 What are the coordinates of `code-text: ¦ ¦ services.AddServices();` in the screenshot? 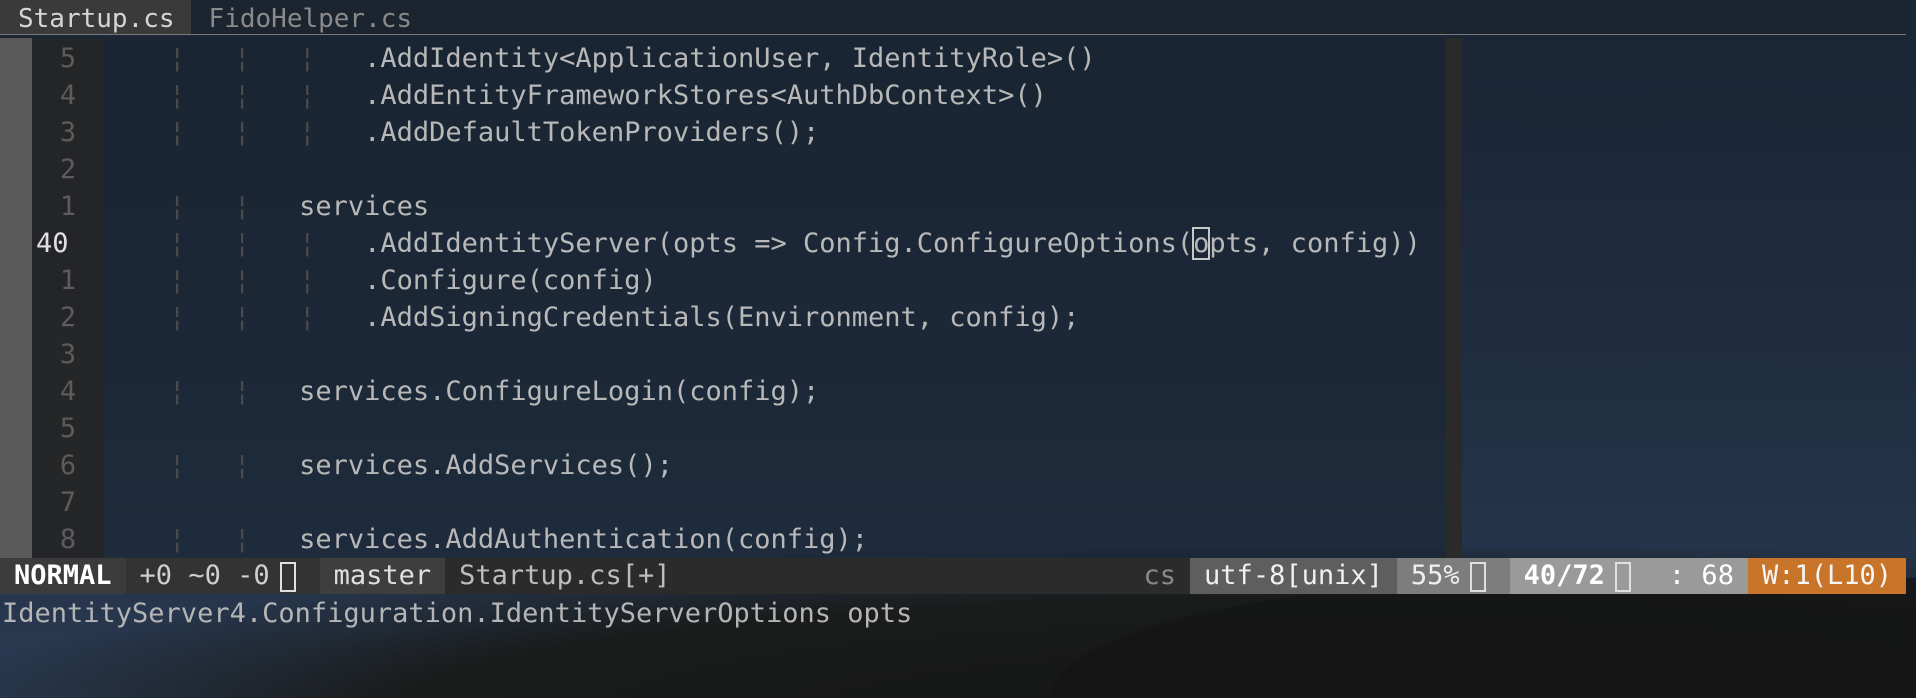 It's located at (388, 465).